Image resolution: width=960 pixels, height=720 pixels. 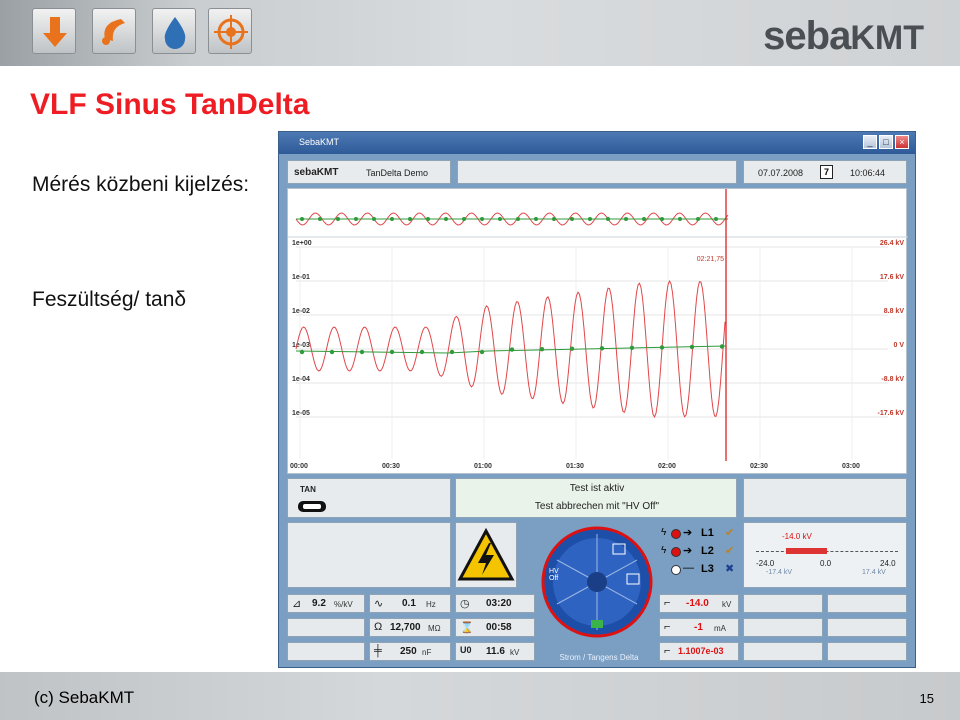 What do you see at coordinates (597, 143) in the screenshot?
I see `window-titlebar: SebaKMT _ □ ×` at bounding box center [597, 143].